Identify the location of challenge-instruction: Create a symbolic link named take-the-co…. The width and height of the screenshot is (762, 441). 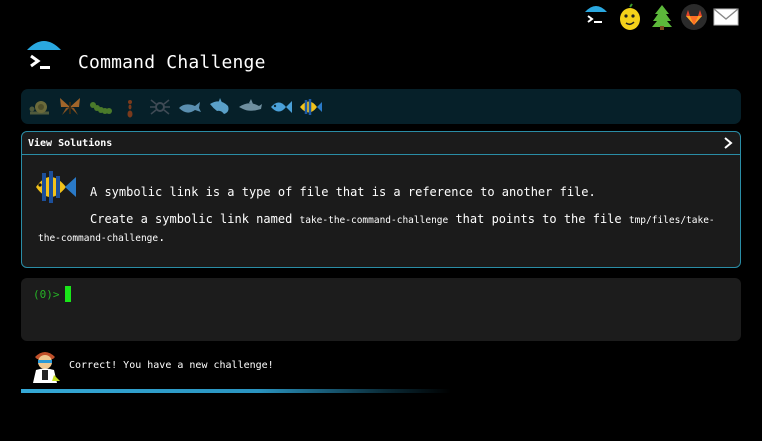
(383, 229).